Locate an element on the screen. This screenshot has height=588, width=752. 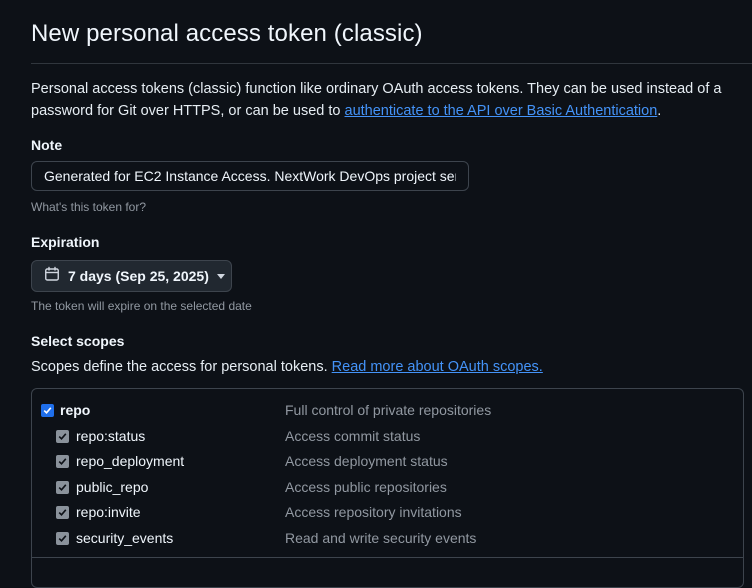
scopes-label: Select scopes is located at coordinates (78, 341).